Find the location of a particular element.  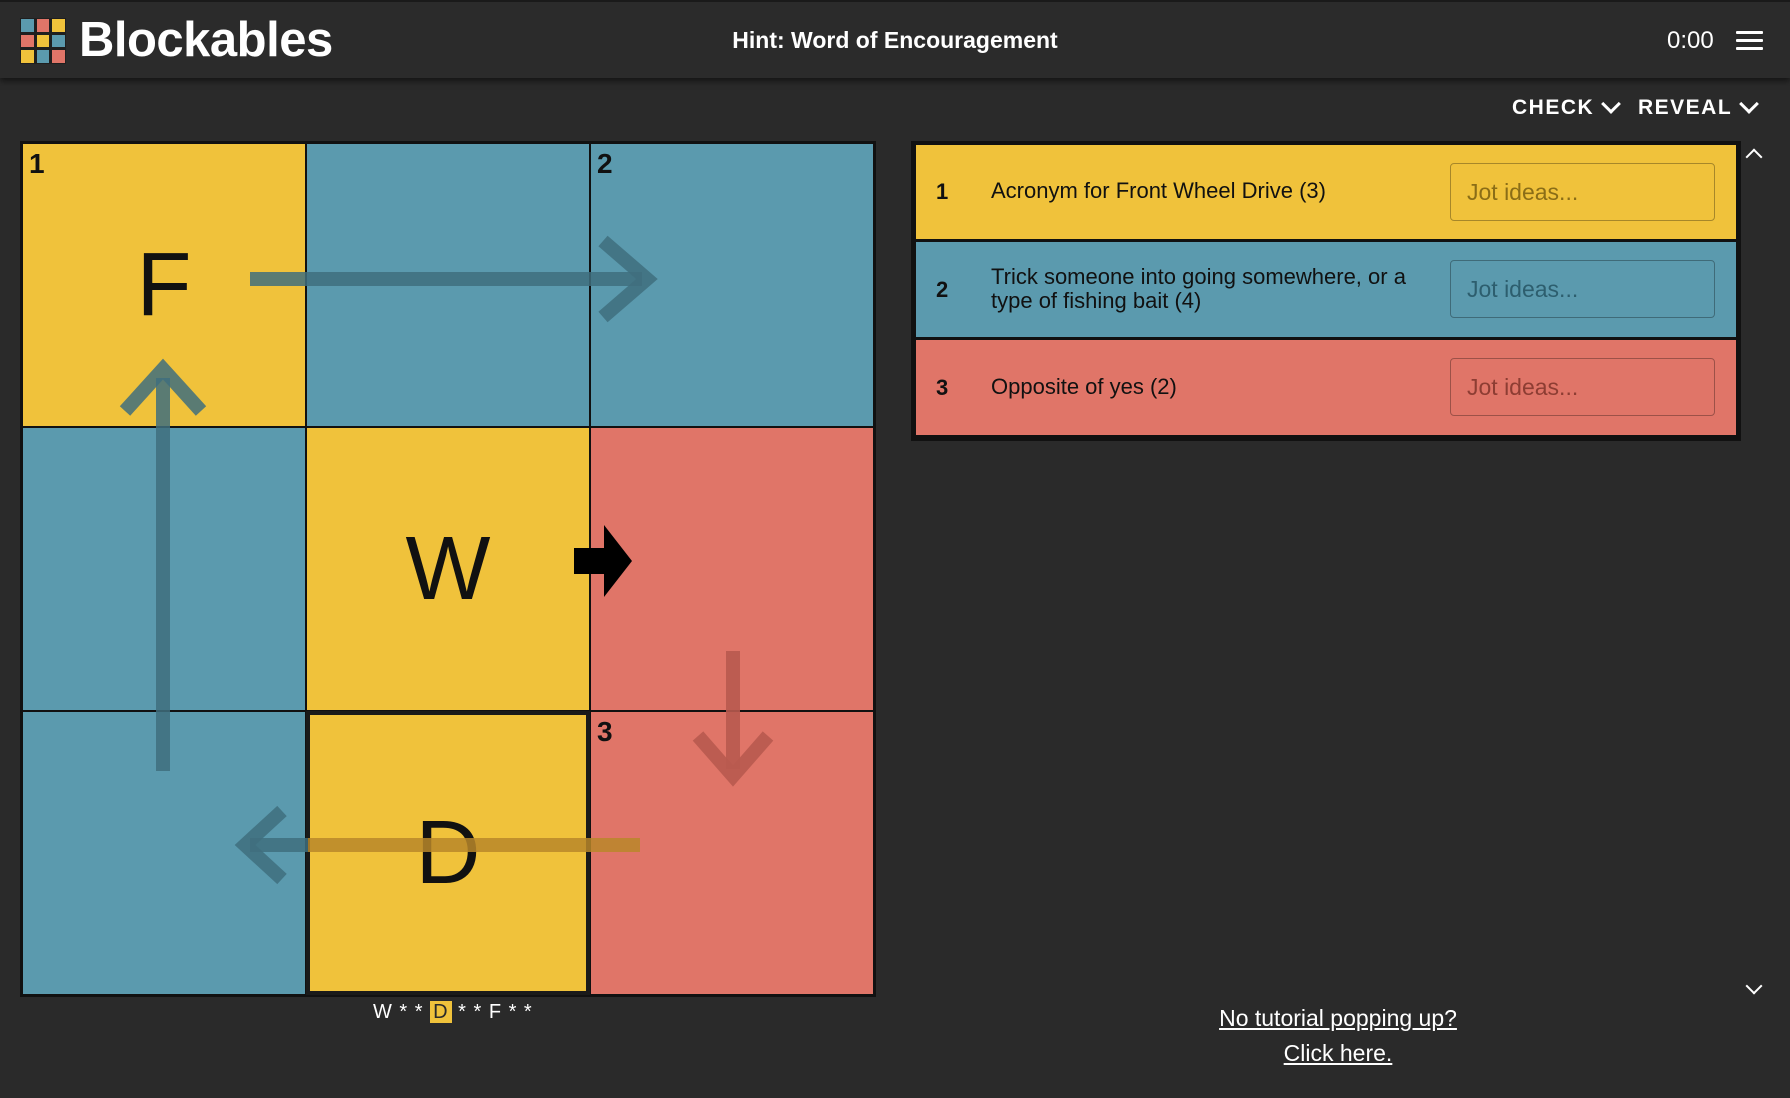

reveal-label: REVEAL is located at coordinates (1685, 107).